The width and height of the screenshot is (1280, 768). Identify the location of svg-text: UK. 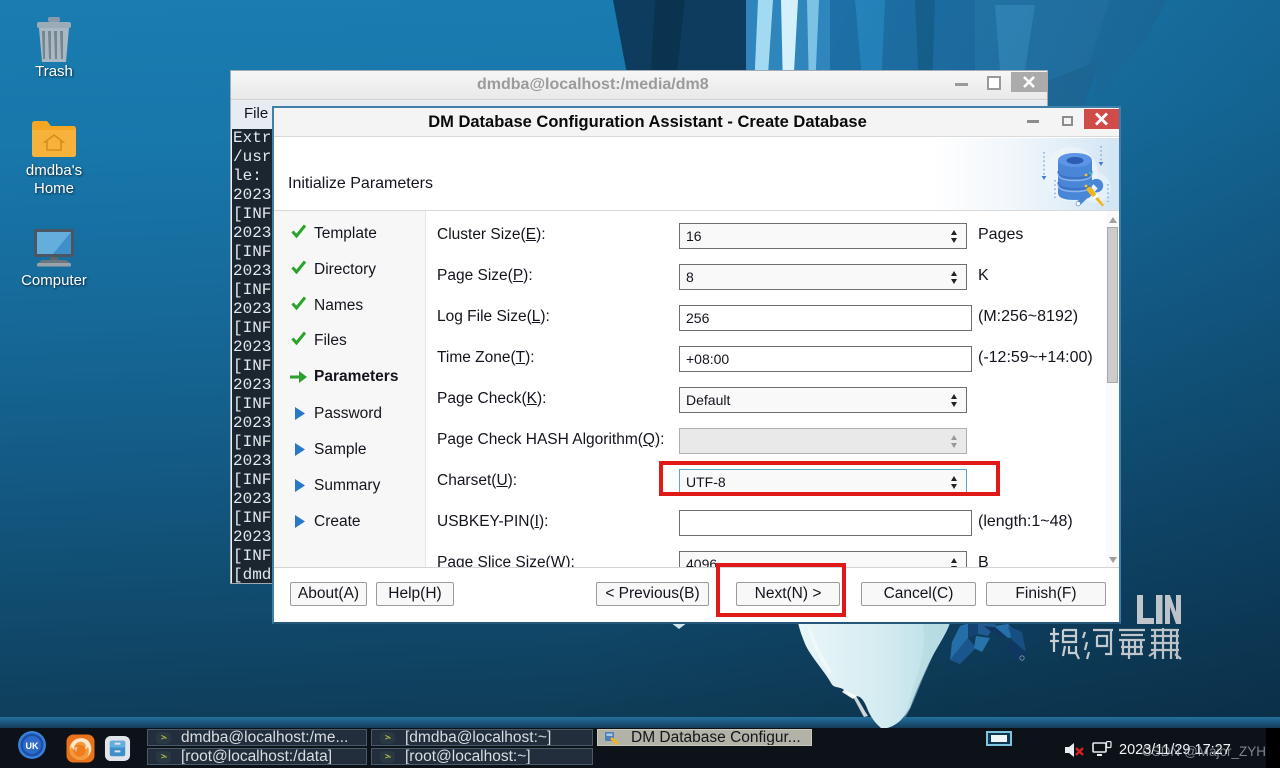
(32, 746).